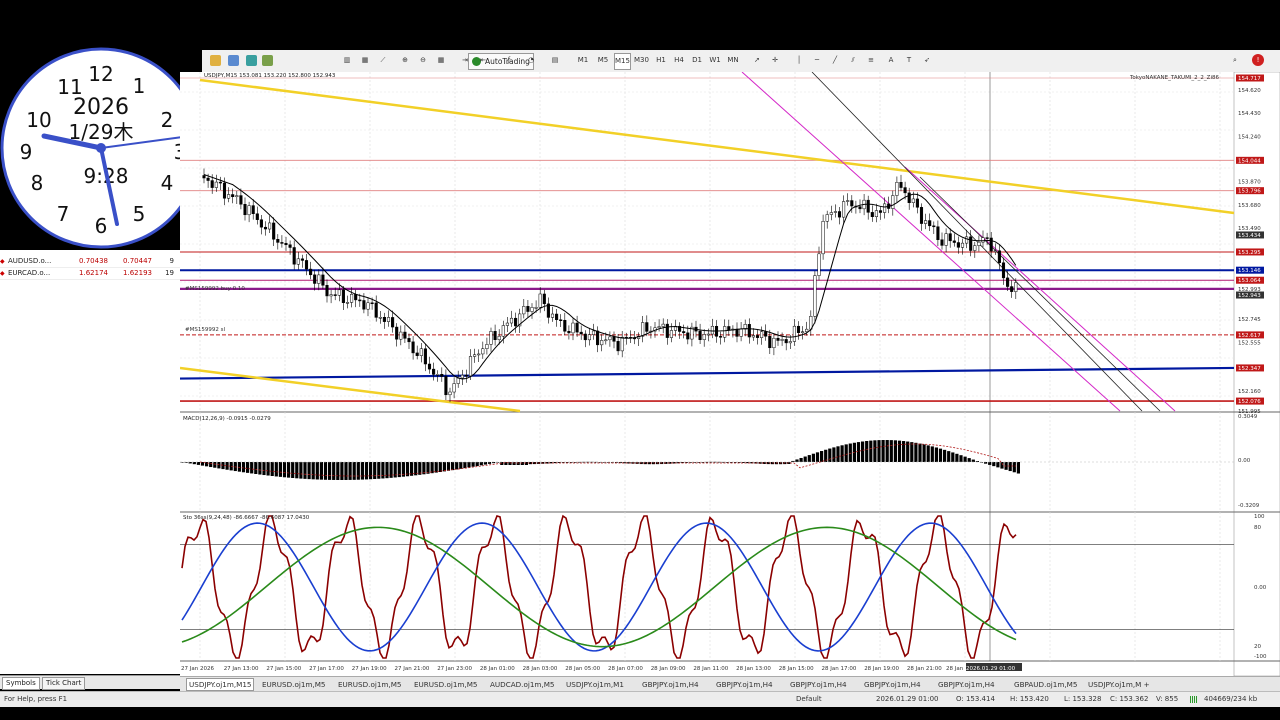 Image resolution: width=1280 pixels, height=720 pixels. What do you see at coordinates (891, 60) in the screenshot?
I see `text-icon: A` at bounding box center [891, 60].